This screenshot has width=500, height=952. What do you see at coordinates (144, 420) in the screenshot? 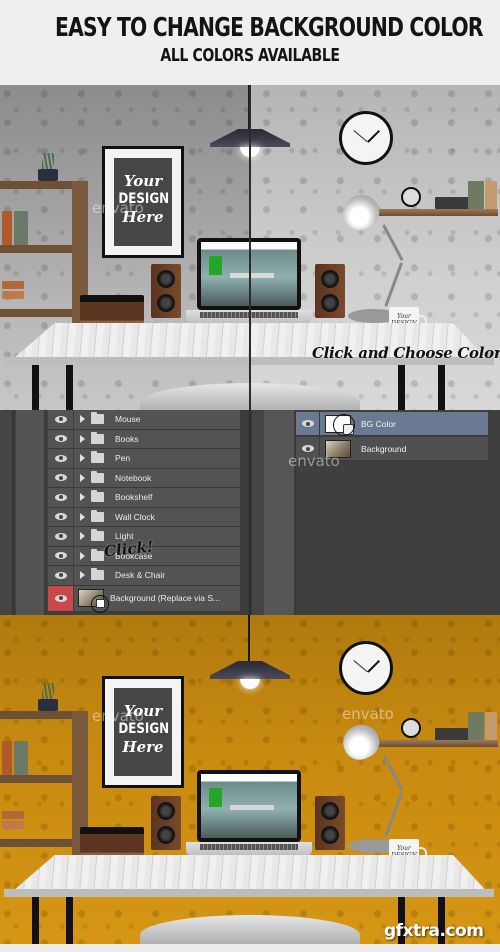
I see `layer-row: Mouse` at bounding box center [144, 420].